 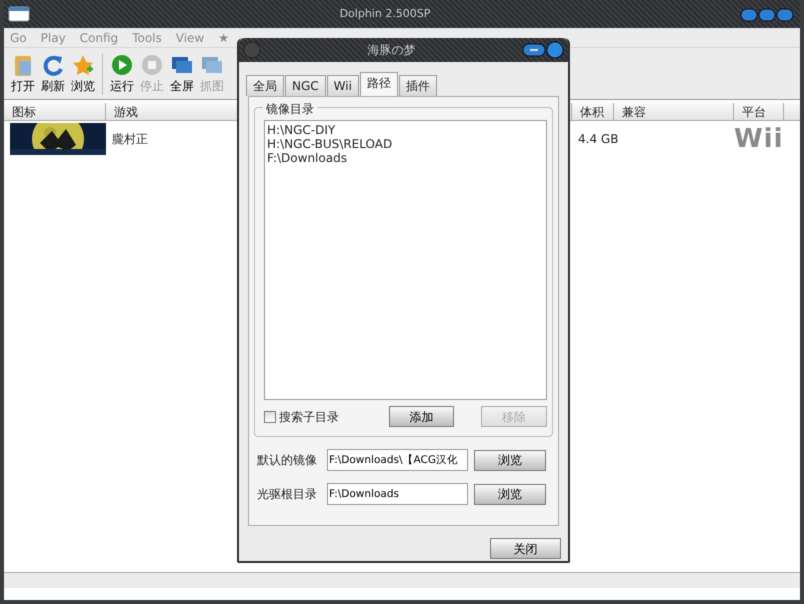 I want to click on search-subdirs-checkbox: 搜索子目录, so click(x=326, y=417).